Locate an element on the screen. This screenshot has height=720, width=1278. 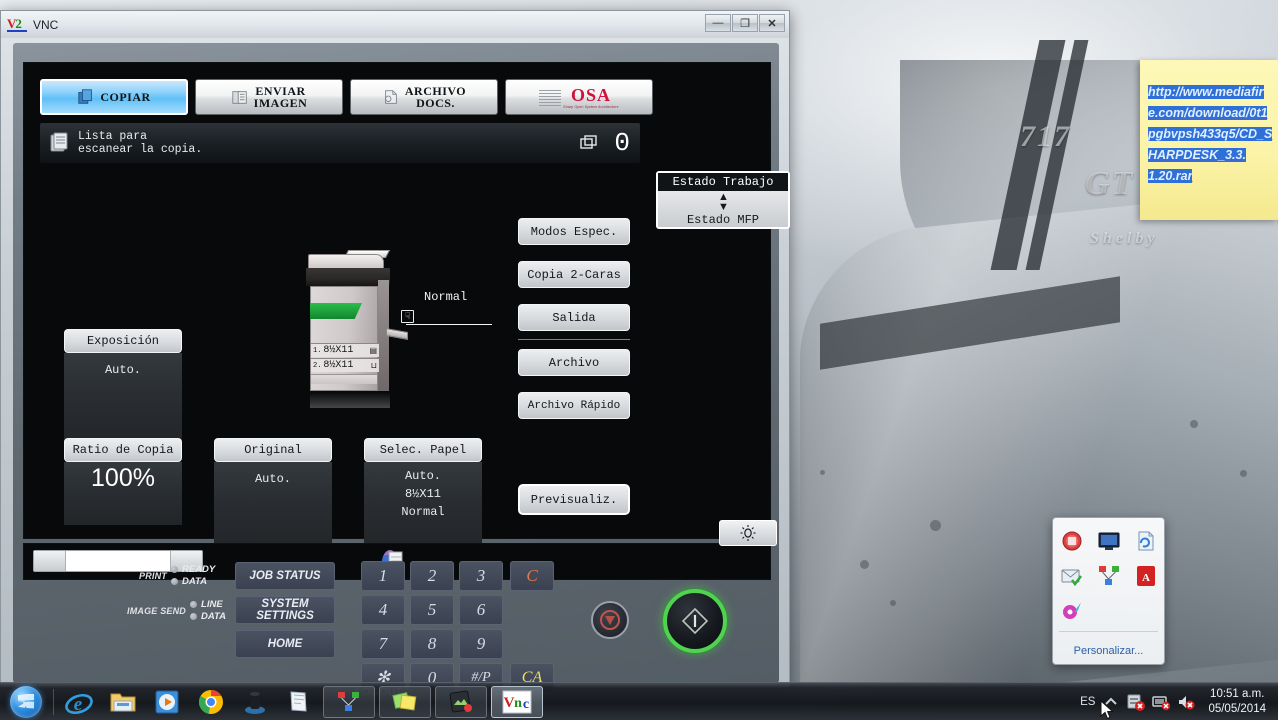
original-caption: Original is located at coordinates (273, 450).